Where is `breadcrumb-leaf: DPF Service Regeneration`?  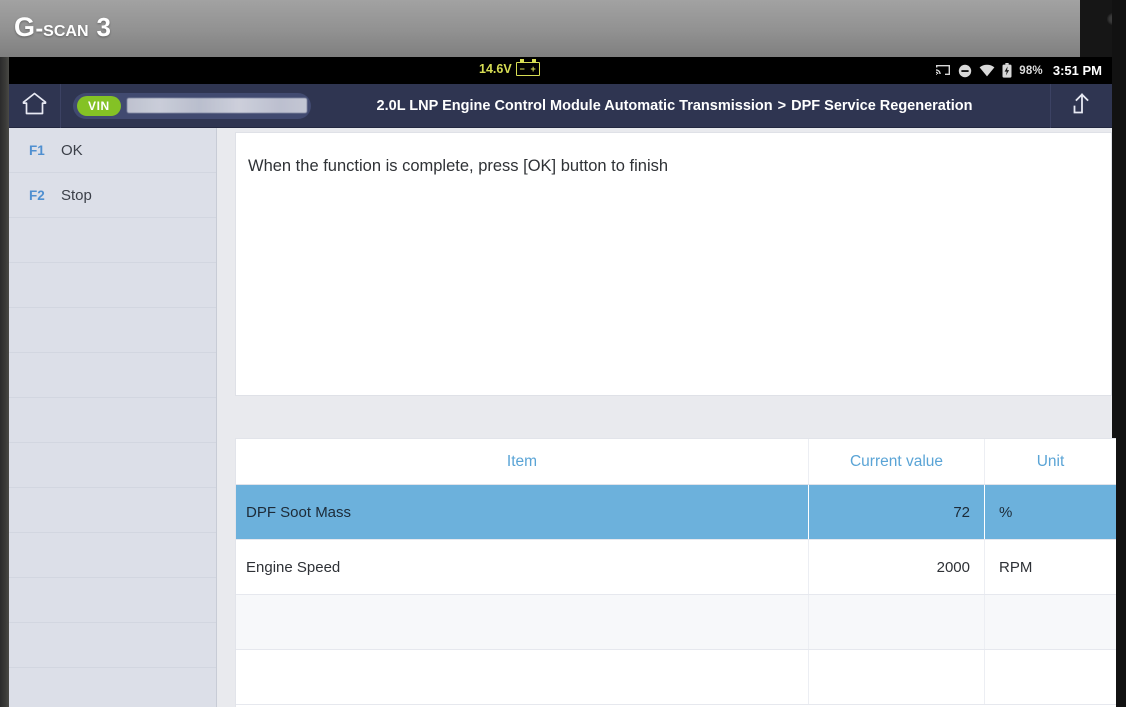
breadcrumb-leaf: DPF Service Regeneration is located at coordinates (882, 105).